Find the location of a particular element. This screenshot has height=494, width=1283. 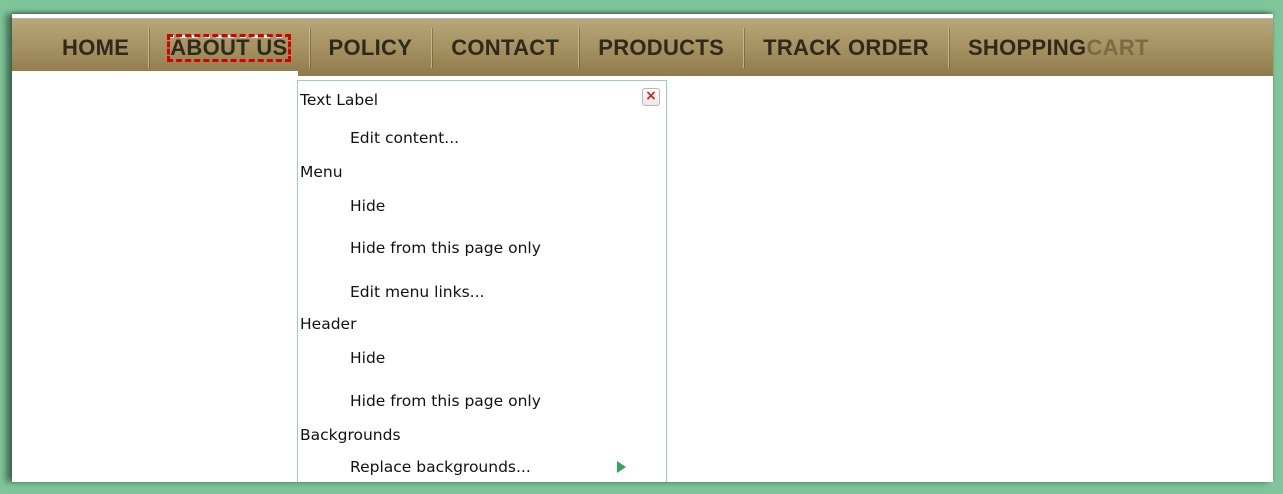

nav-shopping-label: SHOPPING is located at coordinates (1027, 47).